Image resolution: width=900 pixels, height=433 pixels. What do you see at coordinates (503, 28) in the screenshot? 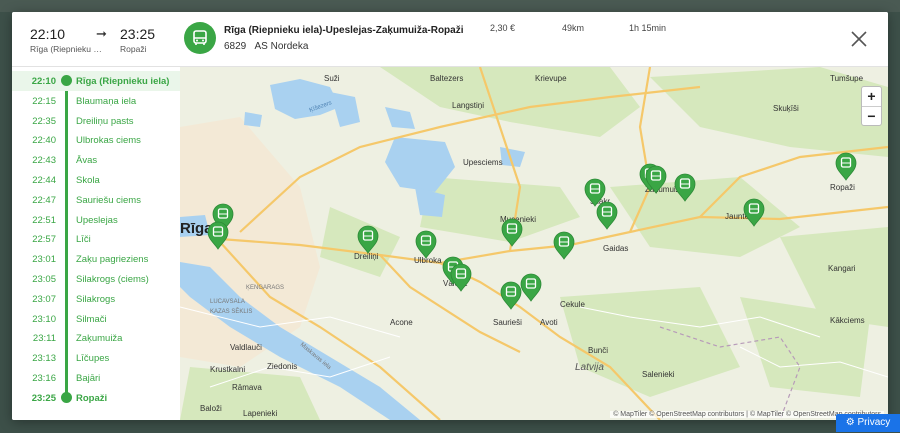
I see `ticket-price: 2,30 €` at bounding box center [503, 28].